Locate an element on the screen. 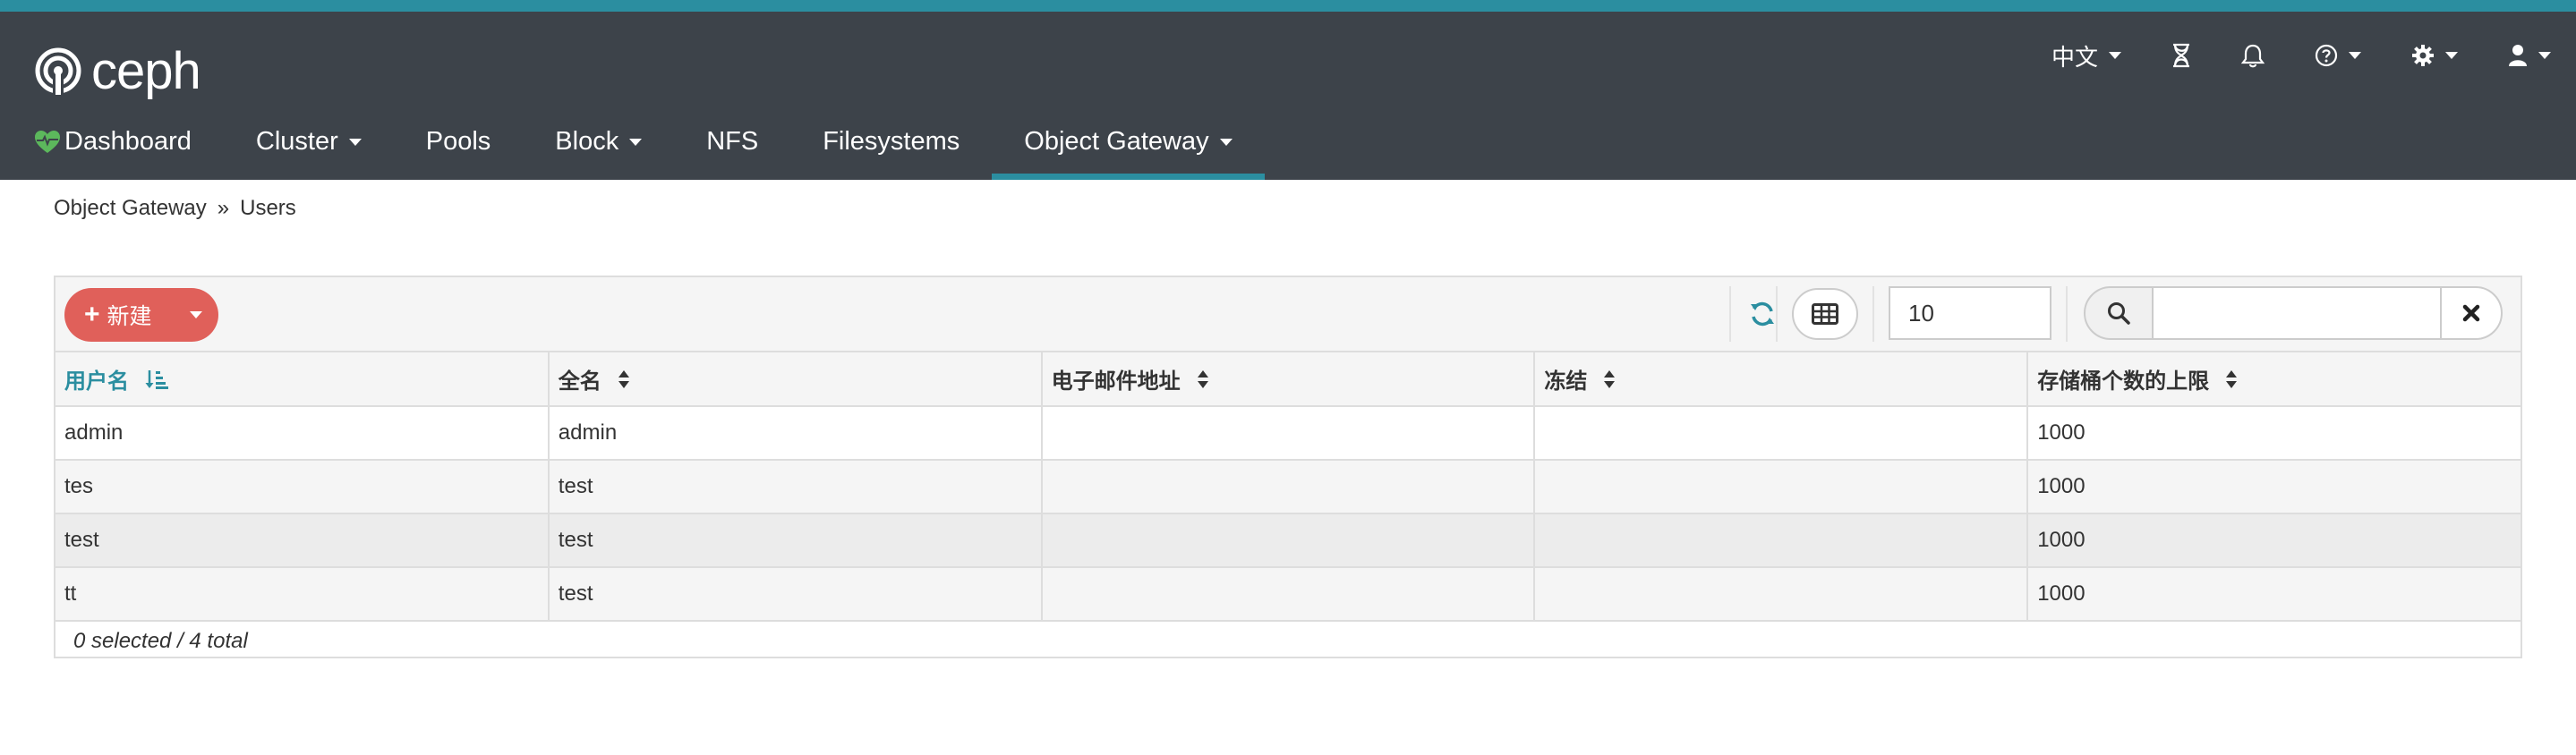 The width and height of the screenshot is (2576, 755). brand-name: ceph is located at coordinates (146, 70).